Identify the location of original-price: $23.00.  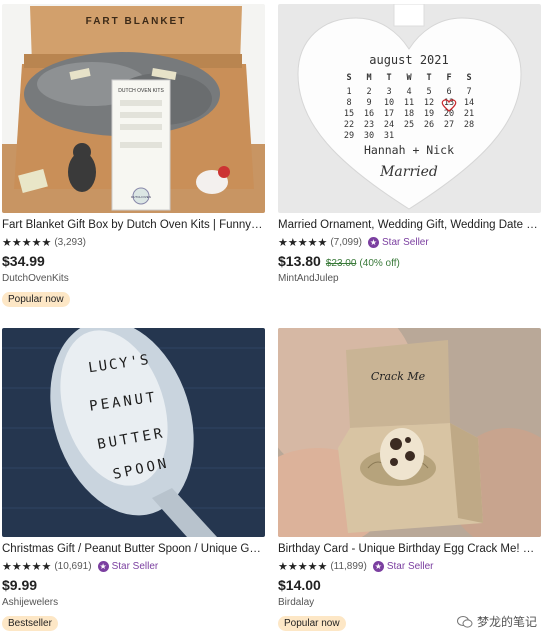
(341, 263).